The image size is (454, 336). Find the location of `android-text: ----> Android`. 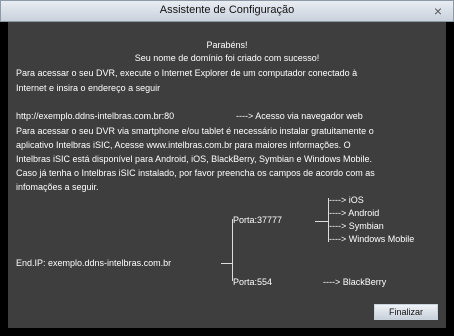

android-text: ----> Android is located at coordinates (354, 213).